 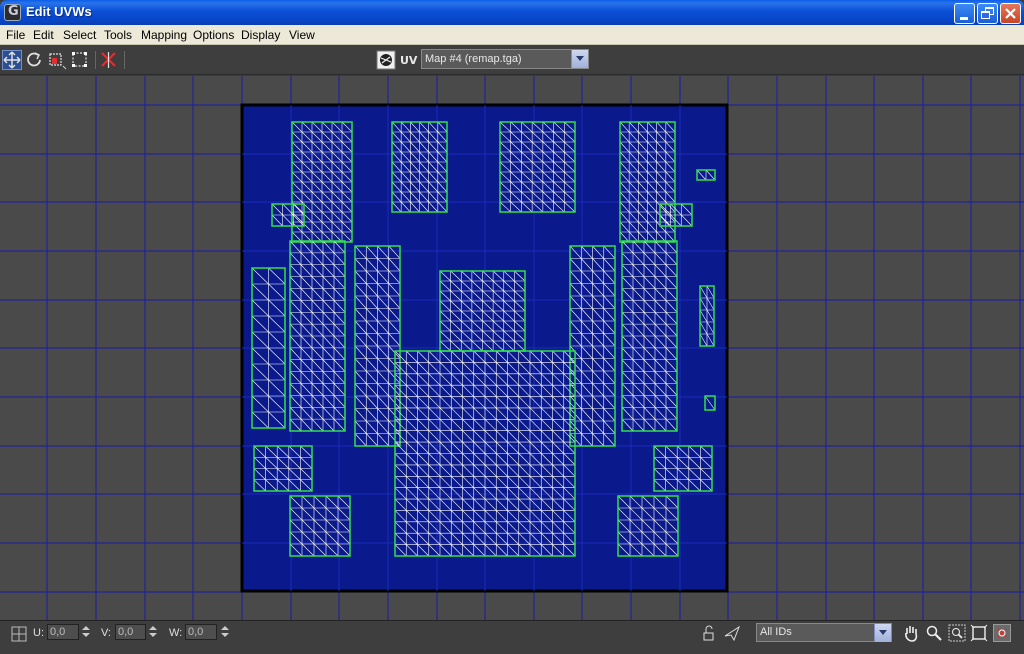 I want to click on uv-axis-label: UV, so click(x=408, y=60).